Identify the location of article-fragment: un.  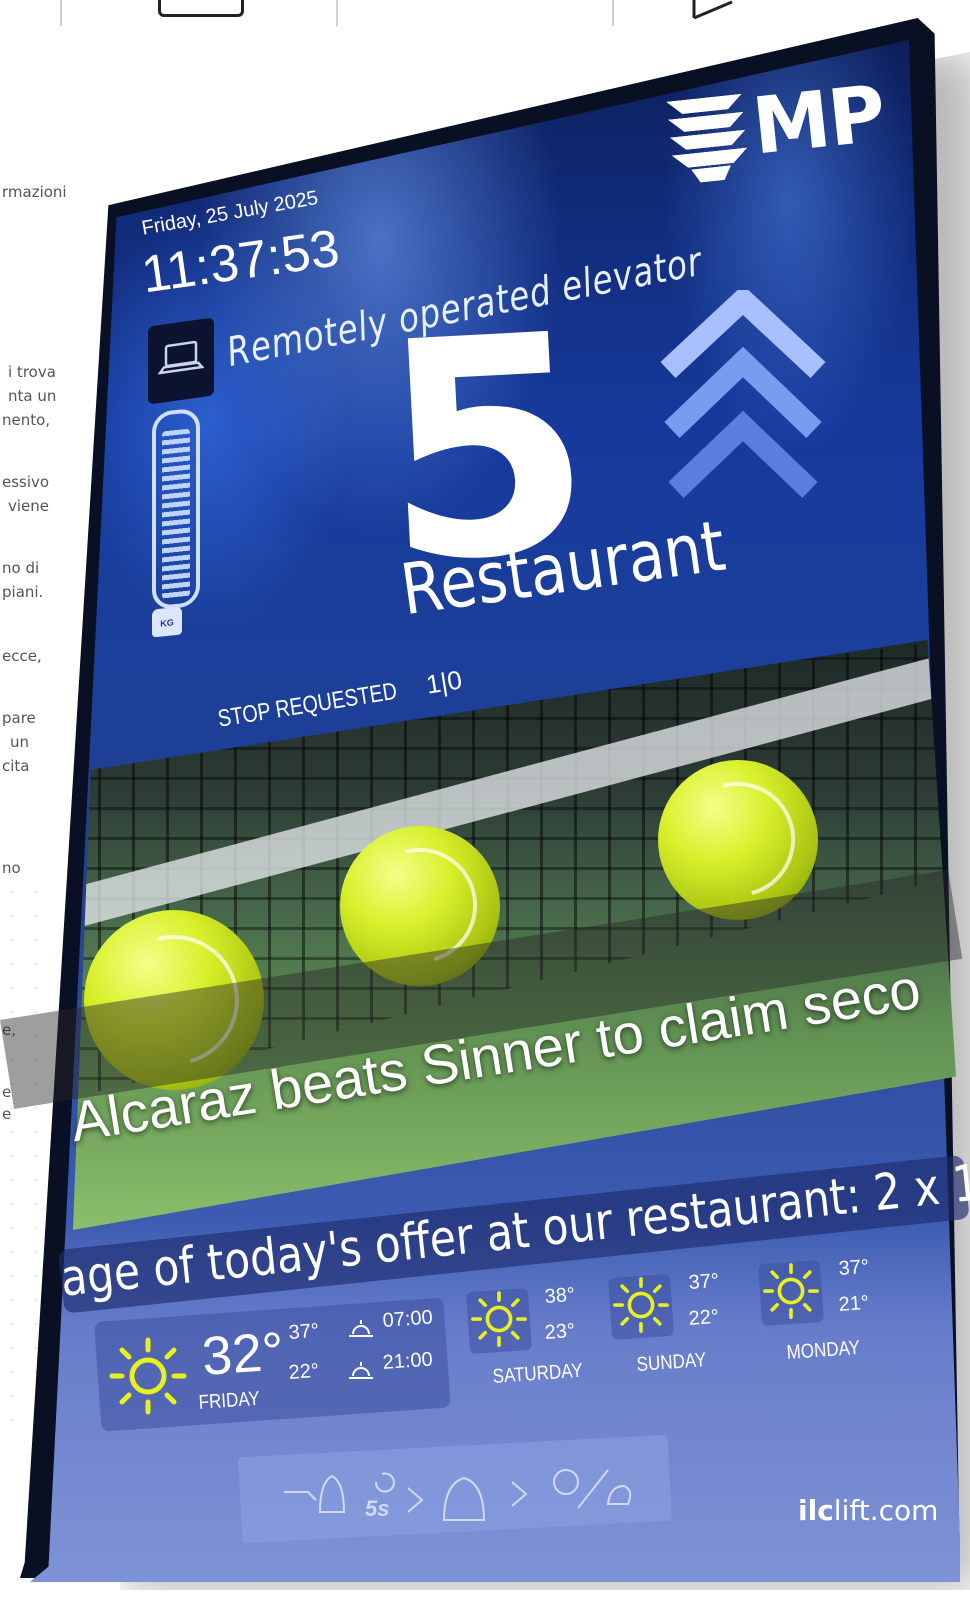
(20, 742).